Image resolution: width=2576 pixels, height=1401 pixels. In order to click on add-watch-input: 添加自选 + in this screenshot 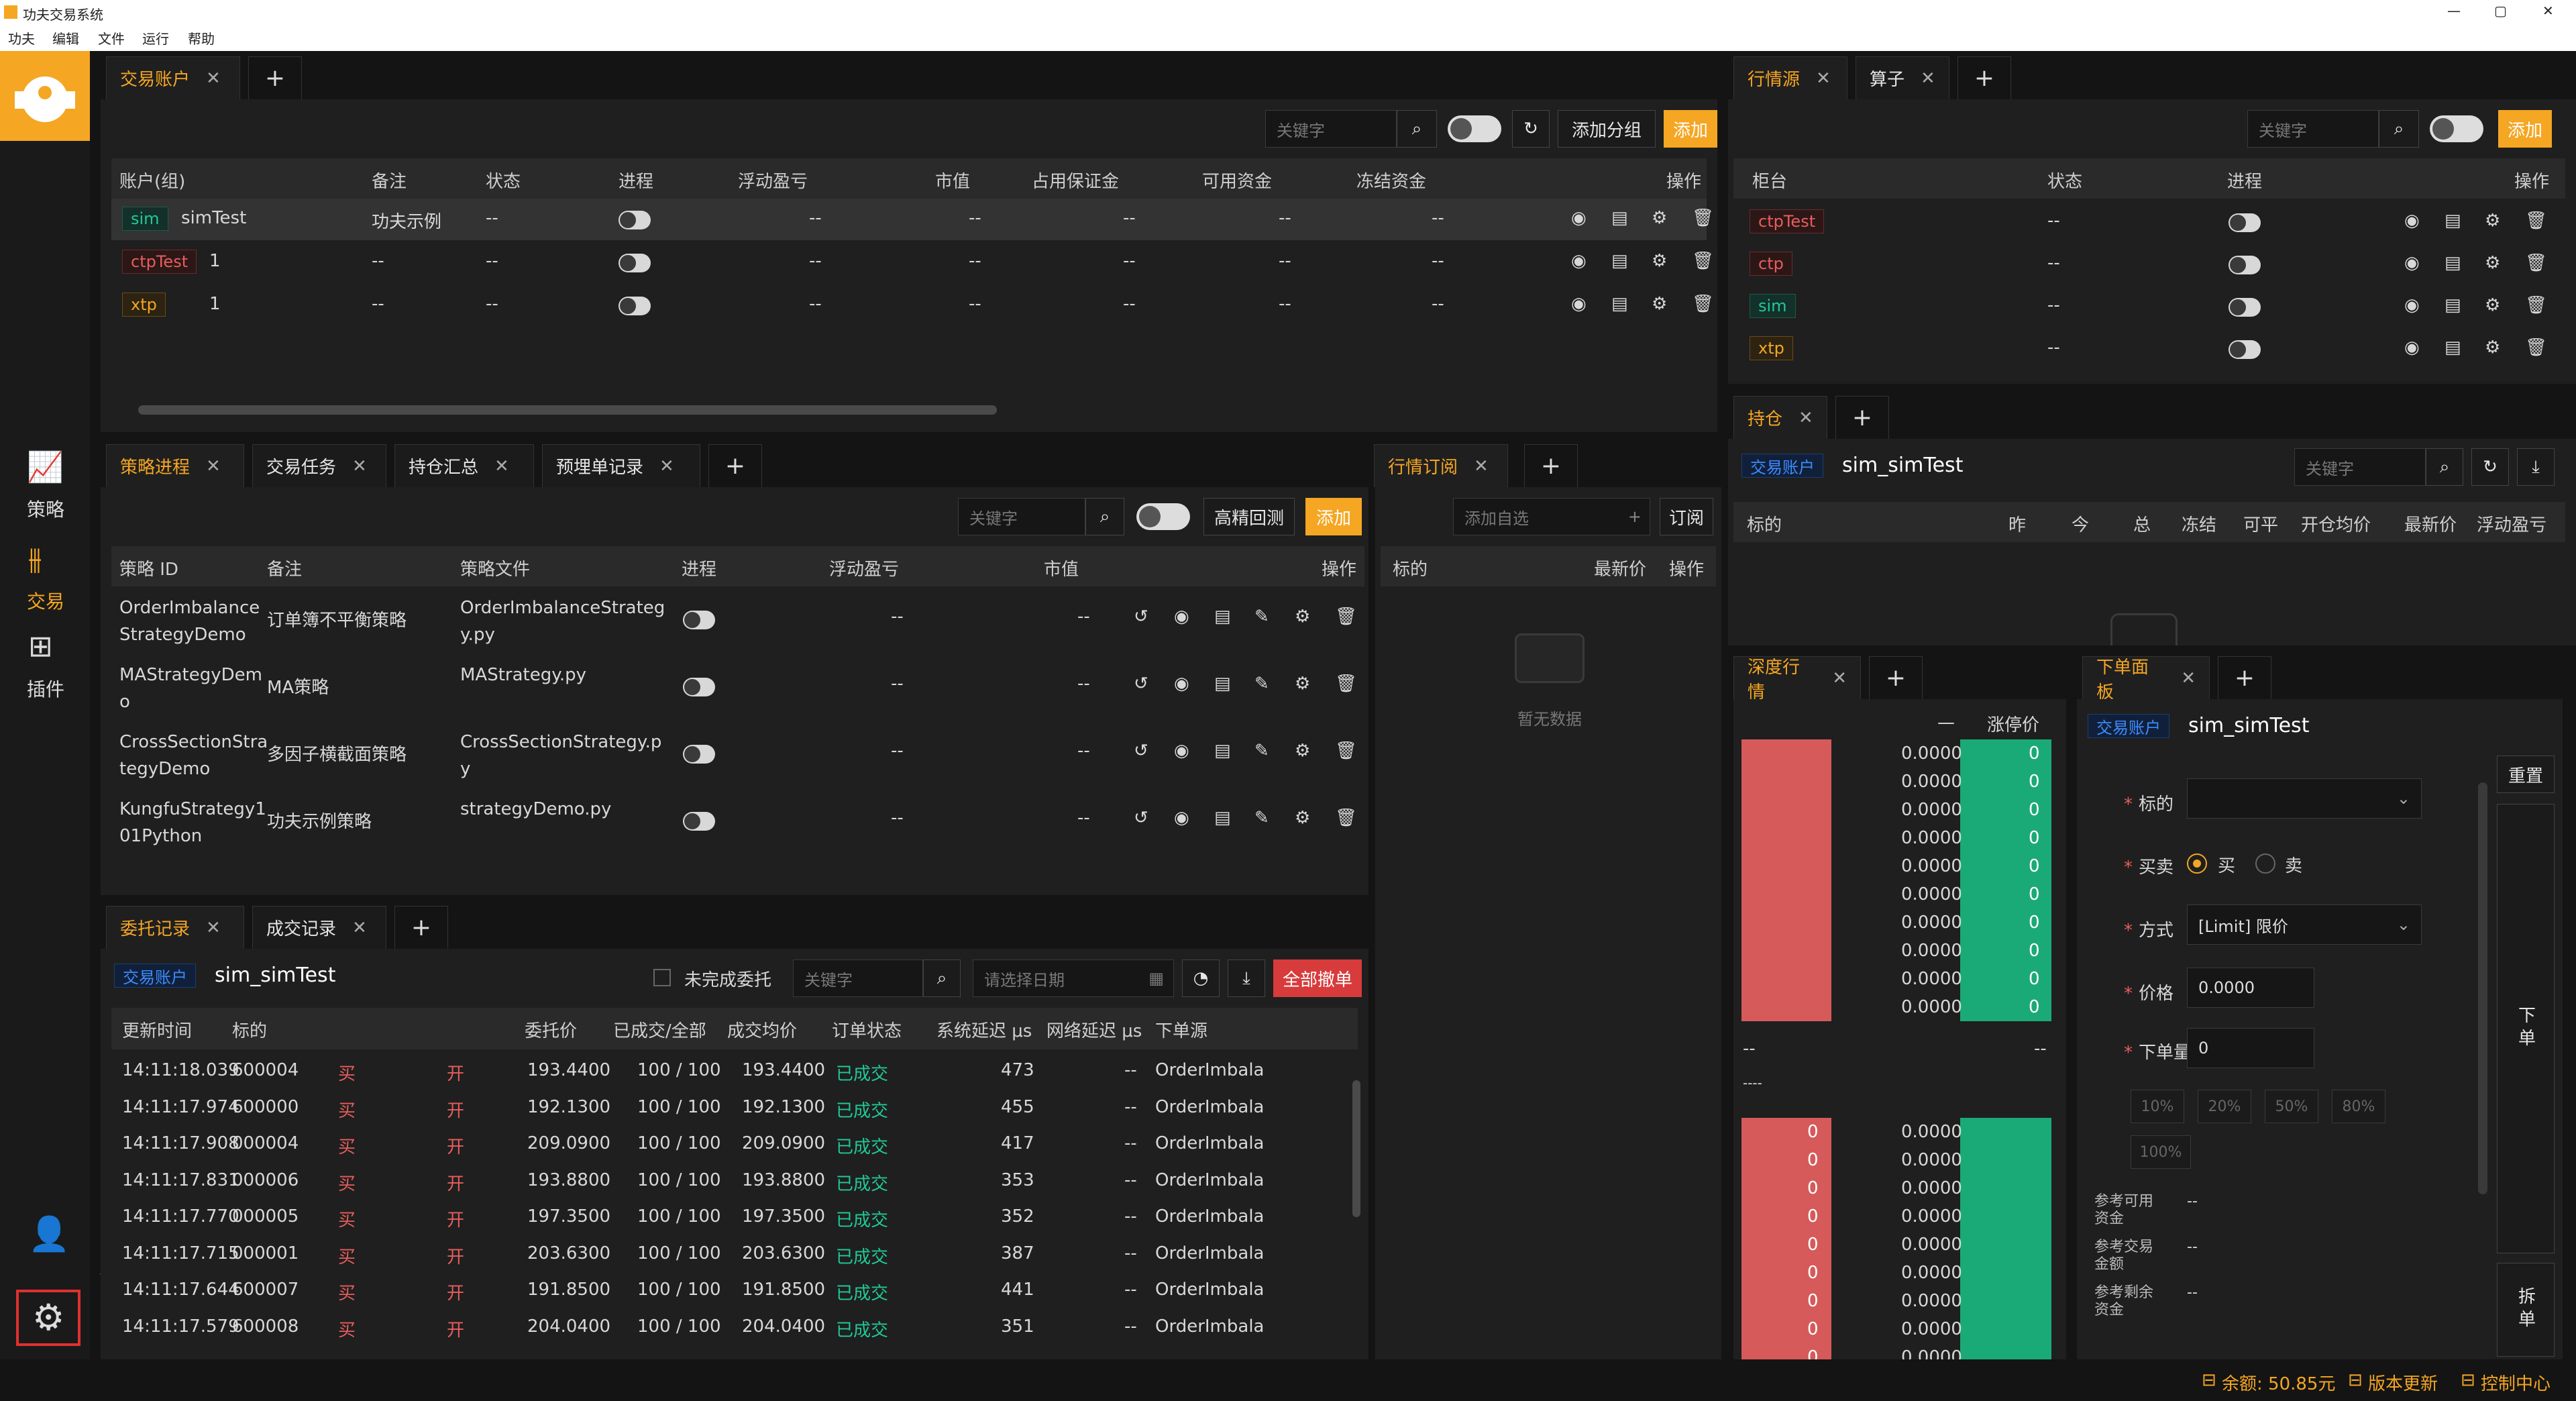, I will do `click(1551, 516)`.